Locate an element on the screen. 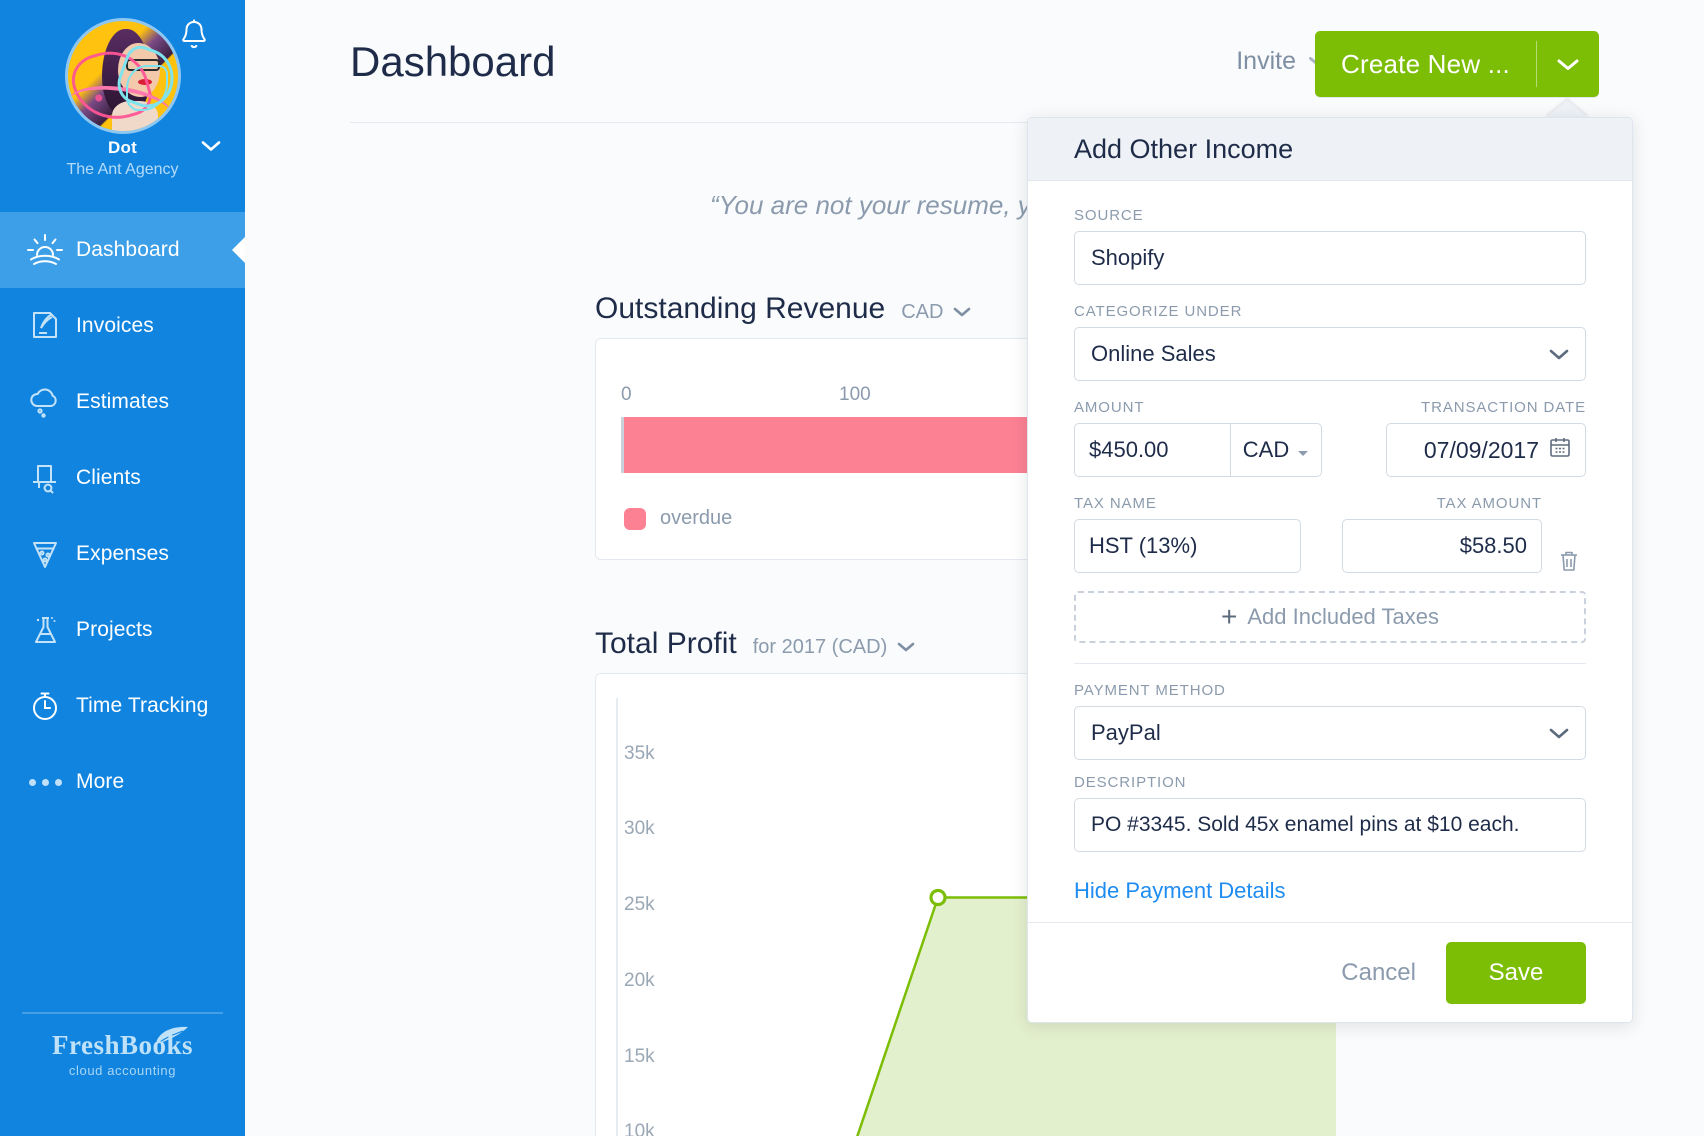 This screenshot has width=1704, height=1136. sunrise-icon is located at coordinates (45, 250).